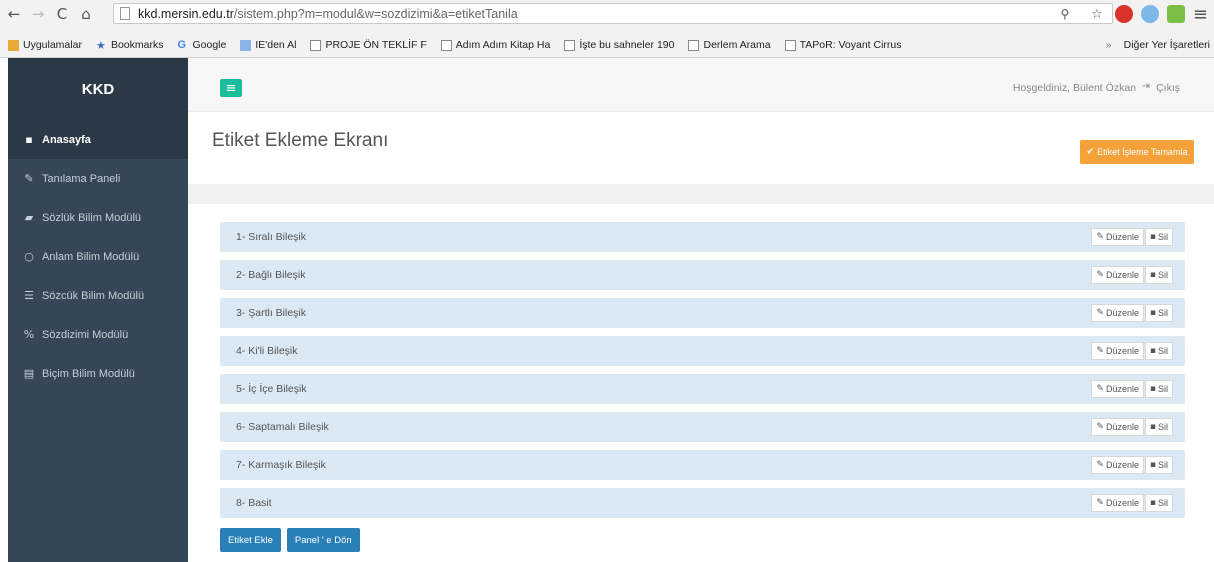 This screenshot has height=562, width=1214. What do you see at coordinates (1166, 45) in the screenshot?
I see `other-bookmarks-label: Diğer Yer İşaretleri` at bounding box center [1166, 45].